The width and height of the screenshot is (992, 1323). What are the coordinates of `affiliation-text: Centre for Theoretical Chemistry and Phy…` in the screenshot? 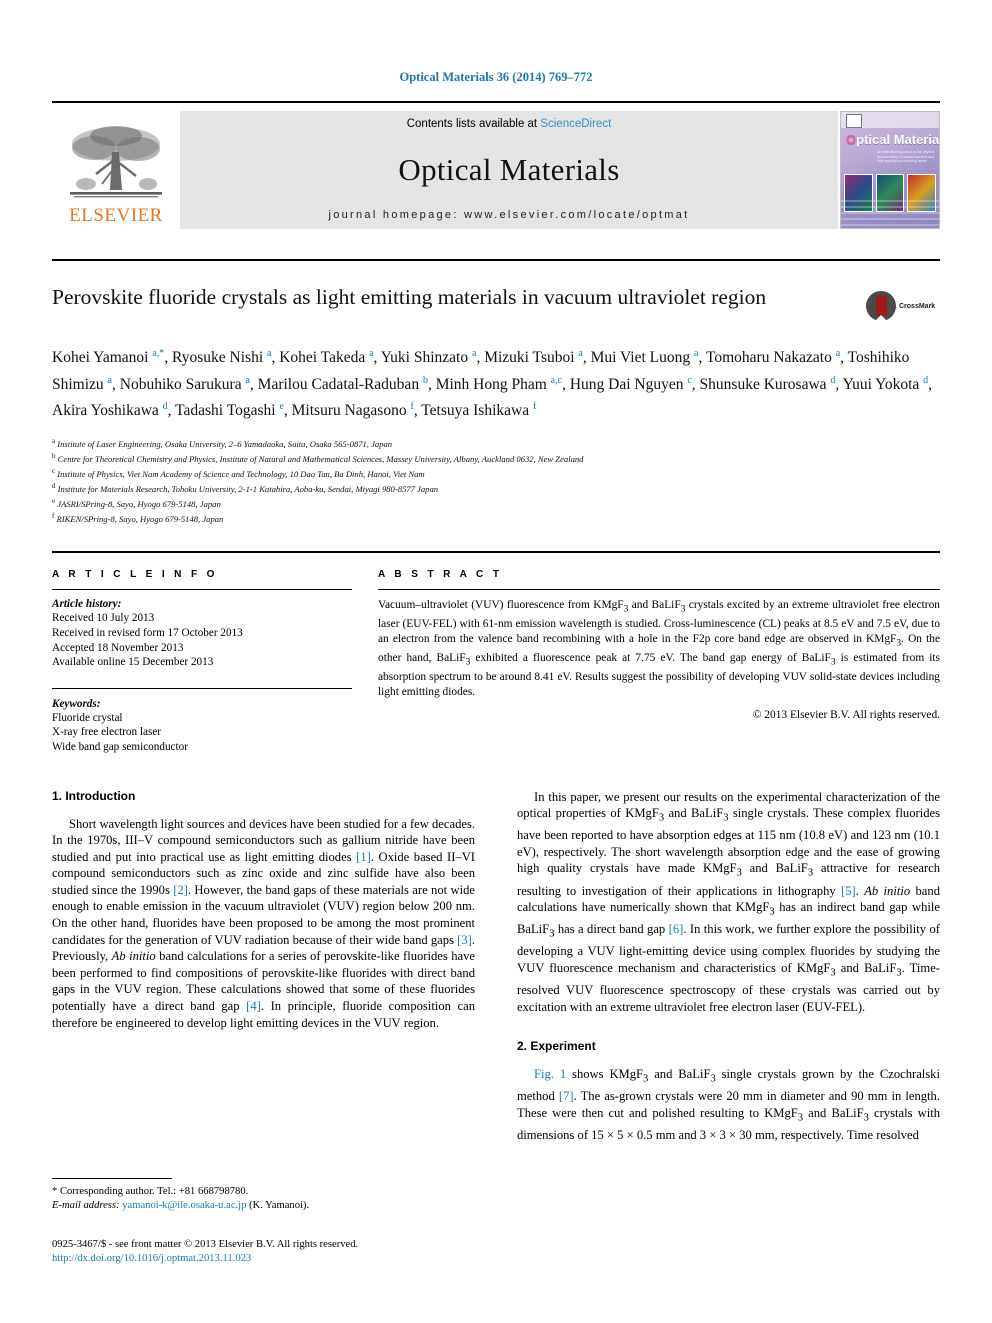 It's located at (320, 458).